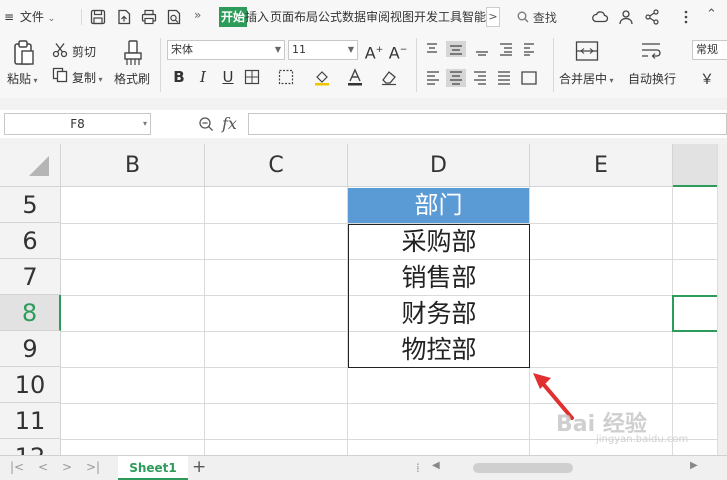 Image resolution: width=727 pixels, height=480 pixels. What do you see at coordinates (124, 17) in the screenshot?
I see `export-pdf-icon` at bounding box center [124, 17].